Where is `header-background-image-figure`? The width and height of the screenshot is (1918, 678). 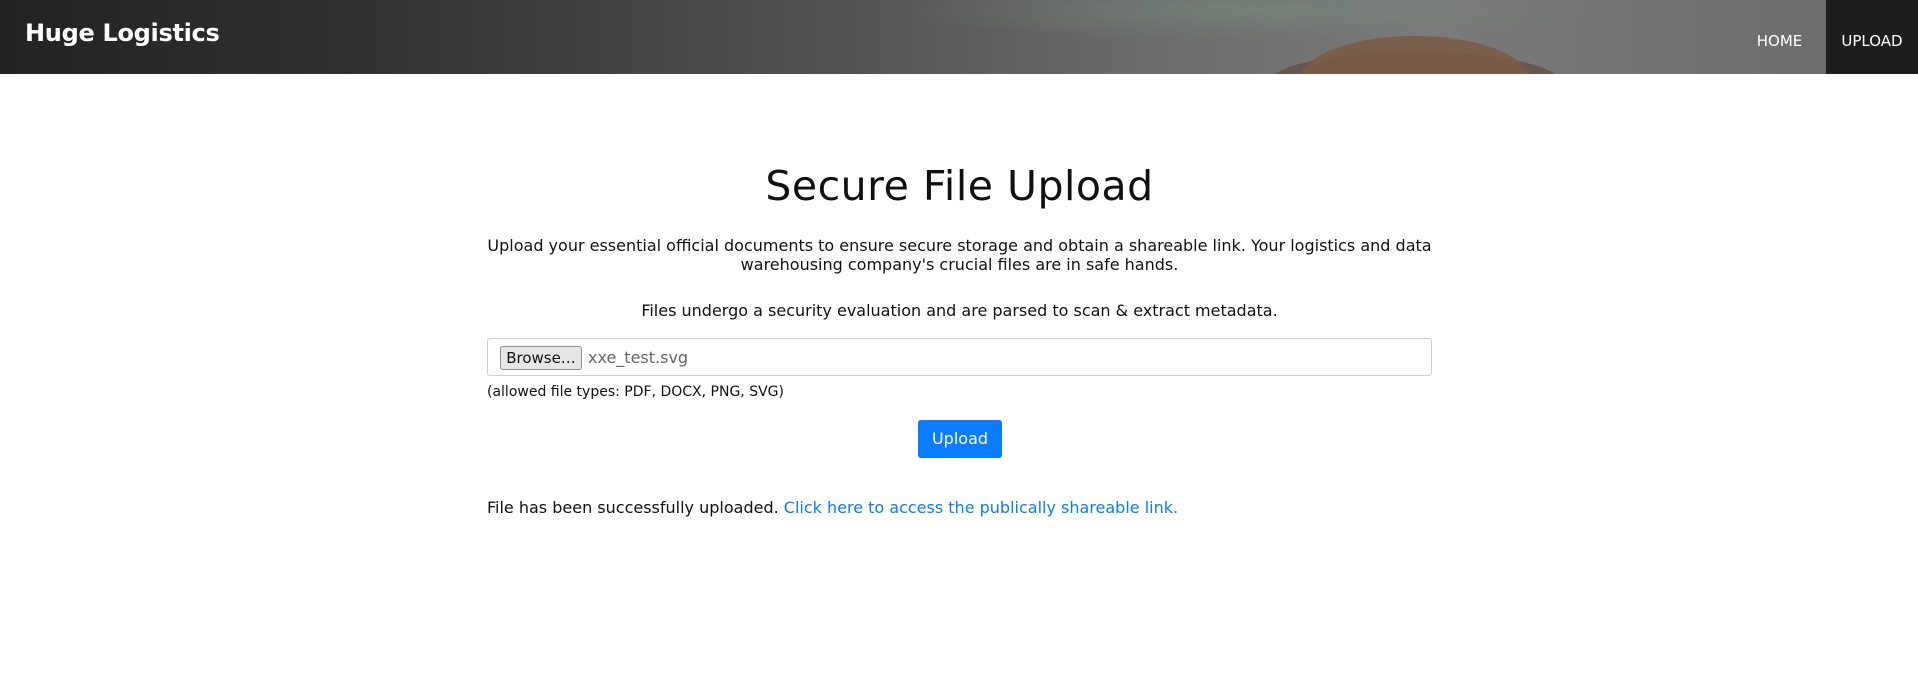 header-background-image-figure is located at coordinates (1415, 55).